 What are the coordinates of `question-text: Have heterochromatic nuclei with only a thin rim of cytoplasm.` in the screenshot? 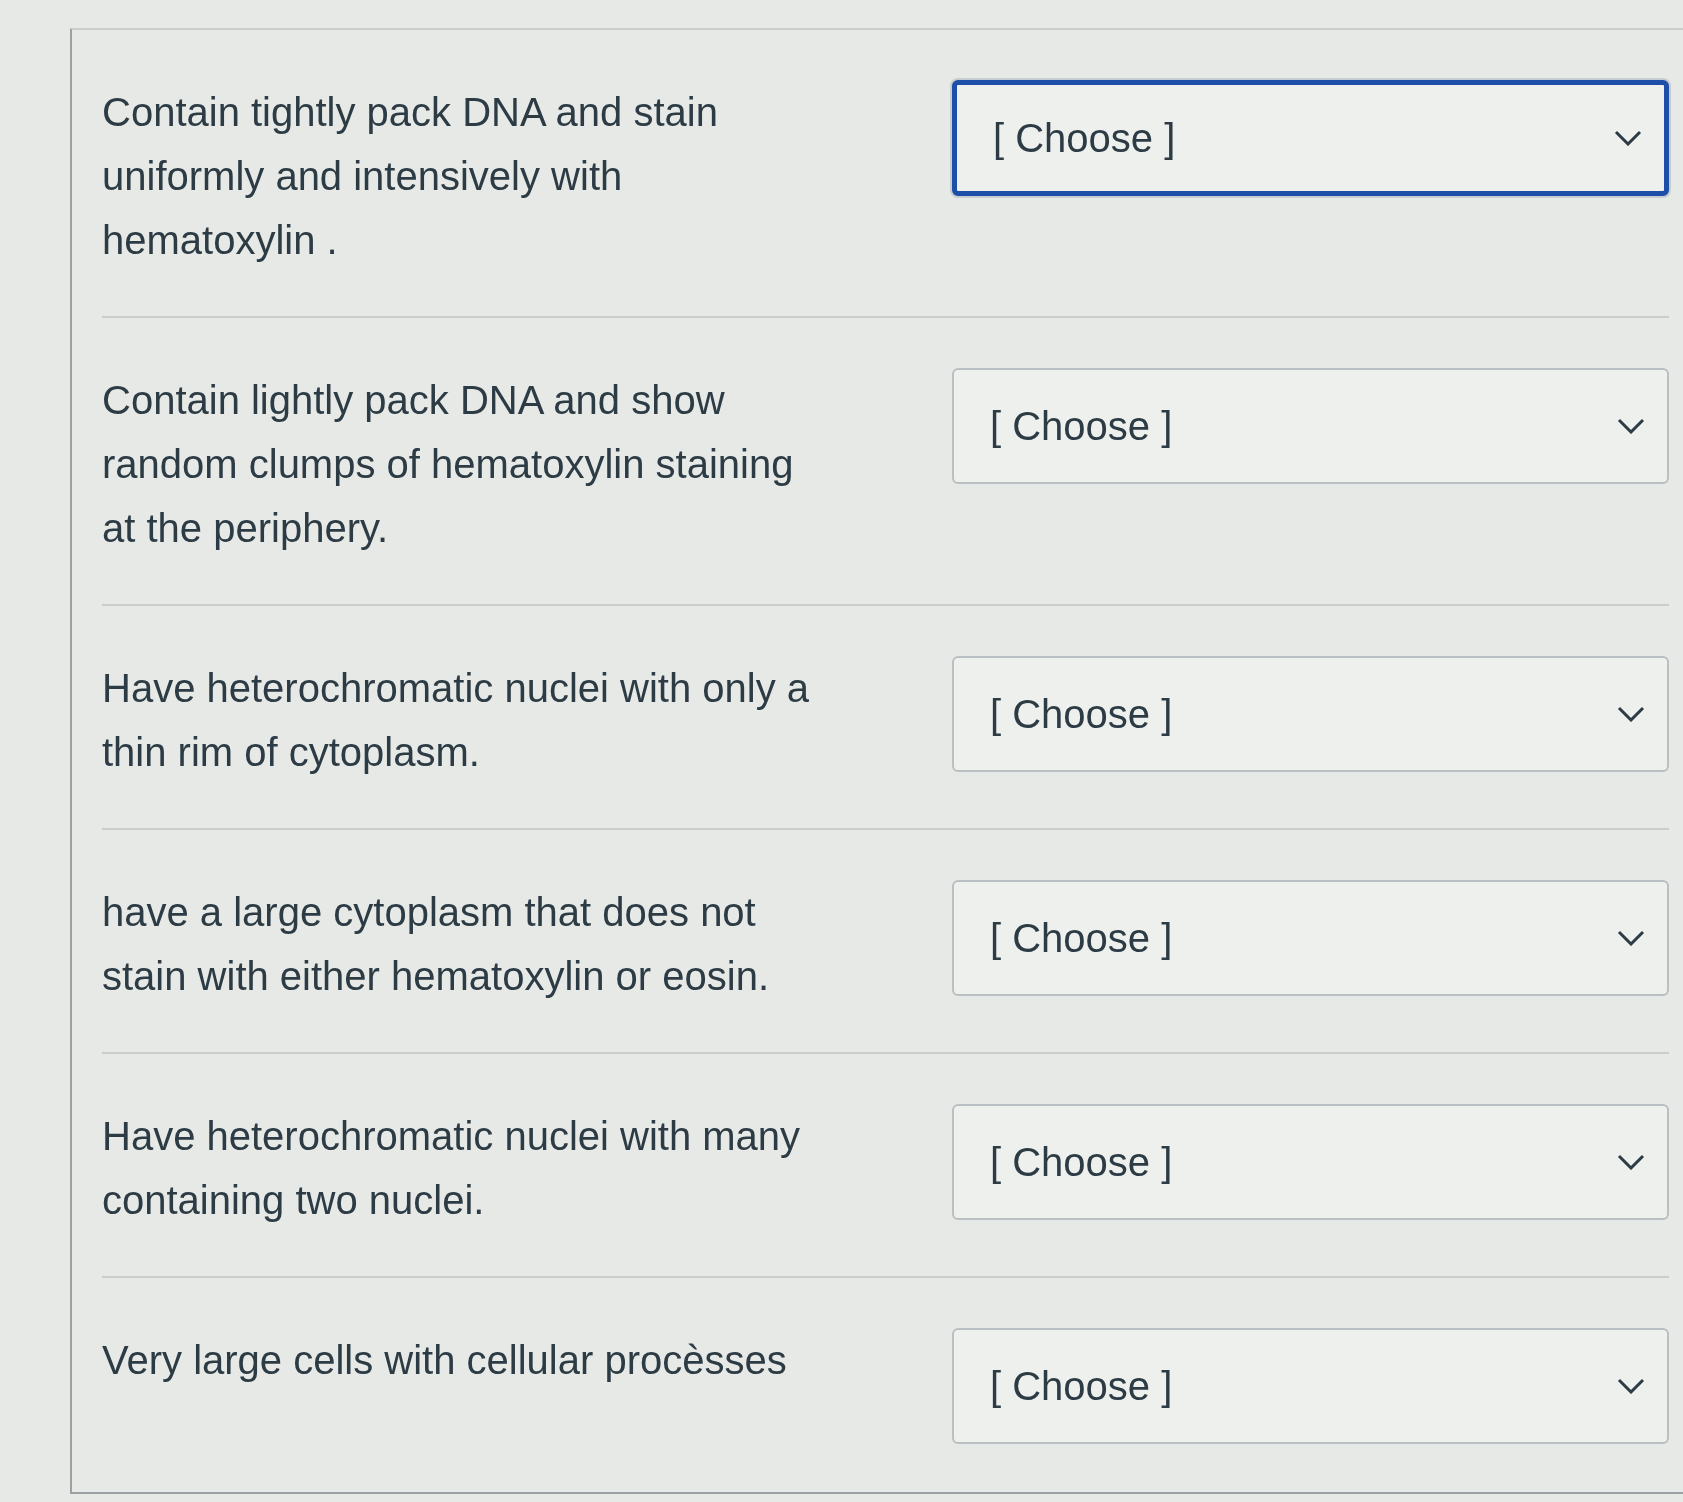 It's located at (456, 720).